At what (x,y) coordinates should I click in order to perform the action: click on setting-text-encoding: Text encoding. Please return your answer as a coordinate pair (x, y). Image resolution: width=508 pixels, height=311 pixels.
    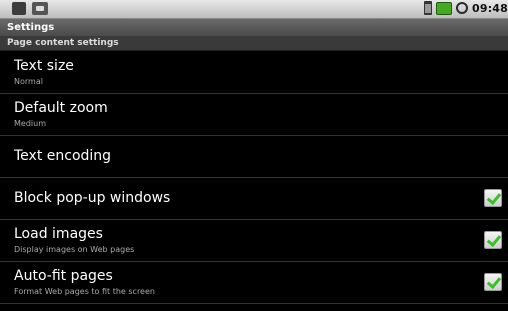
    Looking at the image, I should click on (254, 157).